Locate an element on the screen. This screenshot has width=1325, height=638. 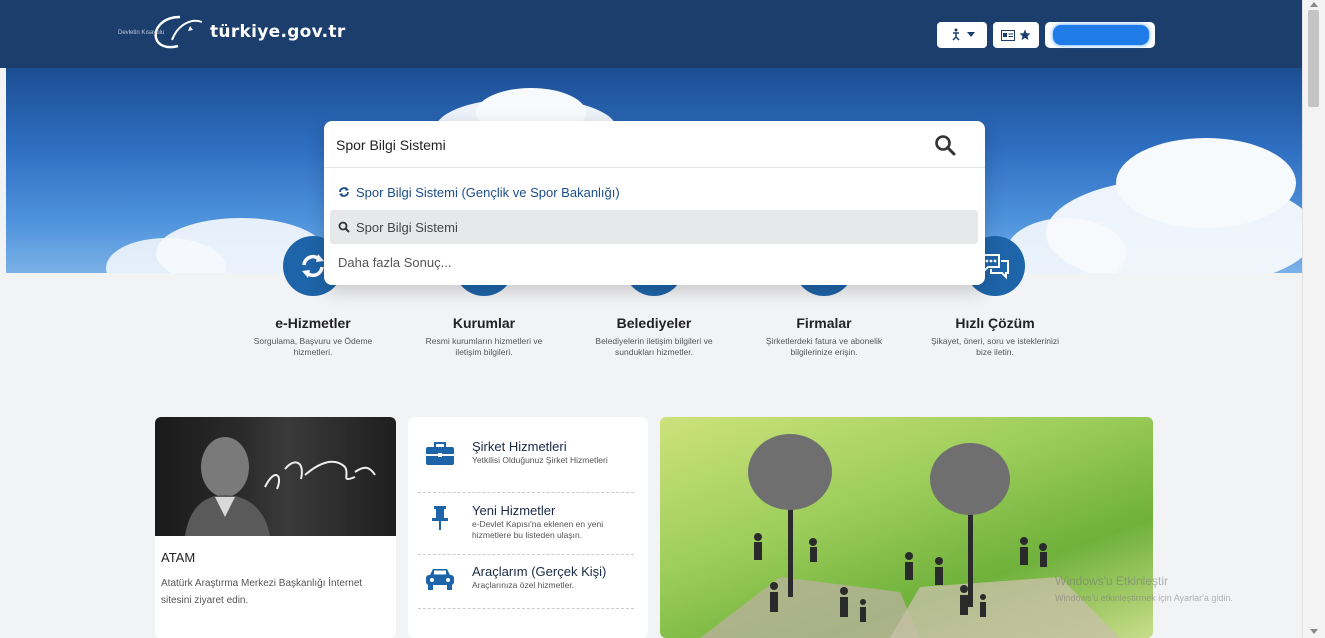
top-actions is located at coordinates (1046, 35).